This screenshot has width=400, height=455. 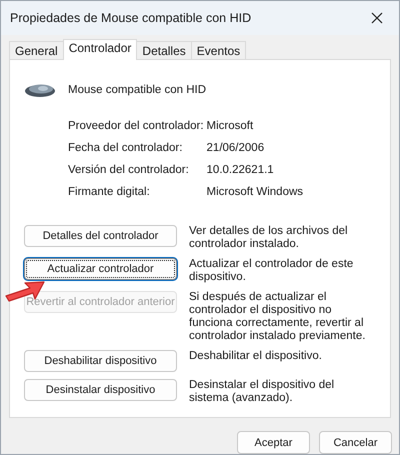 I want to click on device-name: Mouse compatible con HID, so click(x=137, y=90).